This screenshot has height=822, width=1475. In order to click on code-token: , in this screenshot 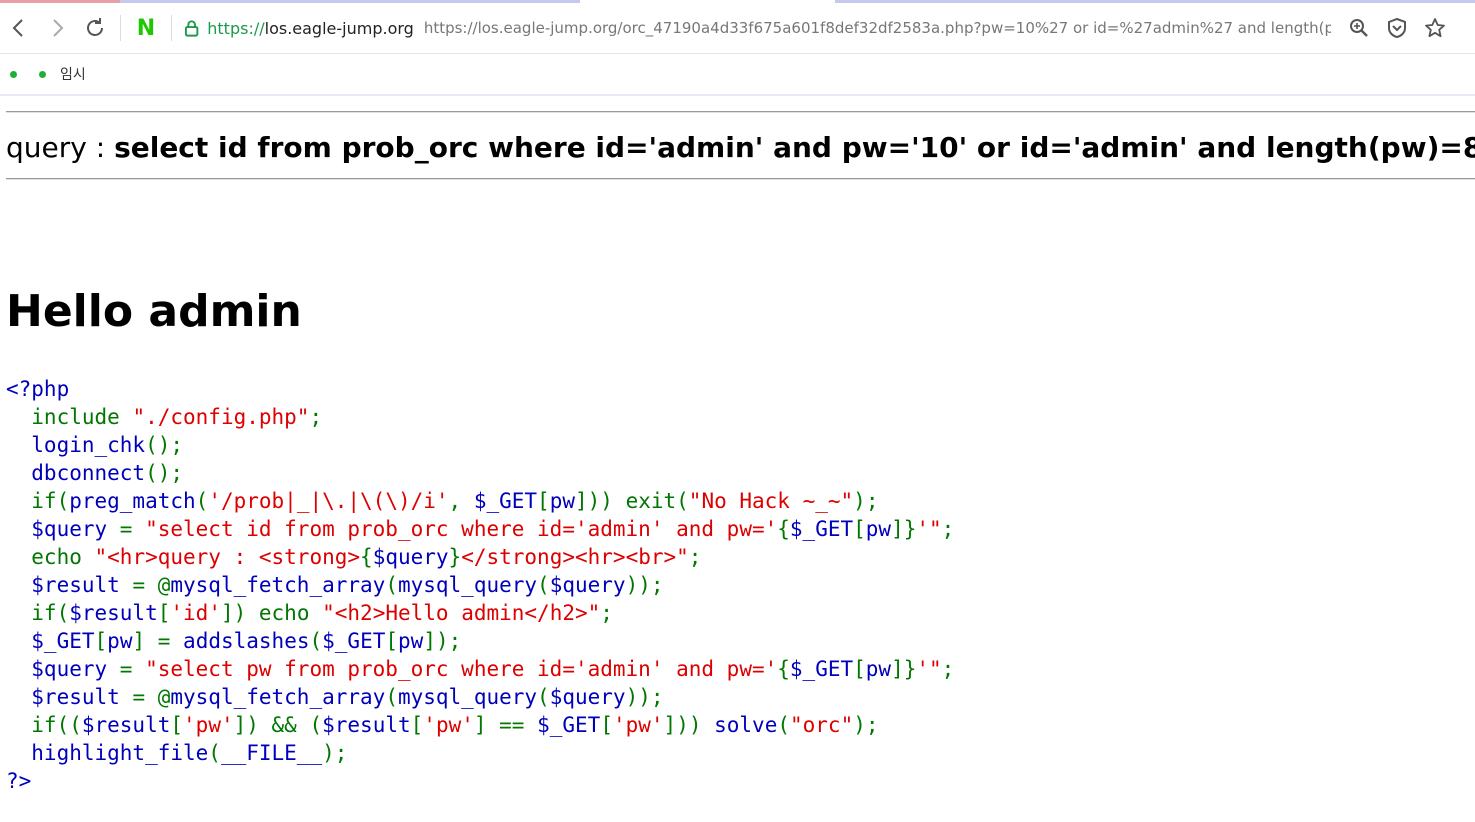, I will do `click(461, 501)`.